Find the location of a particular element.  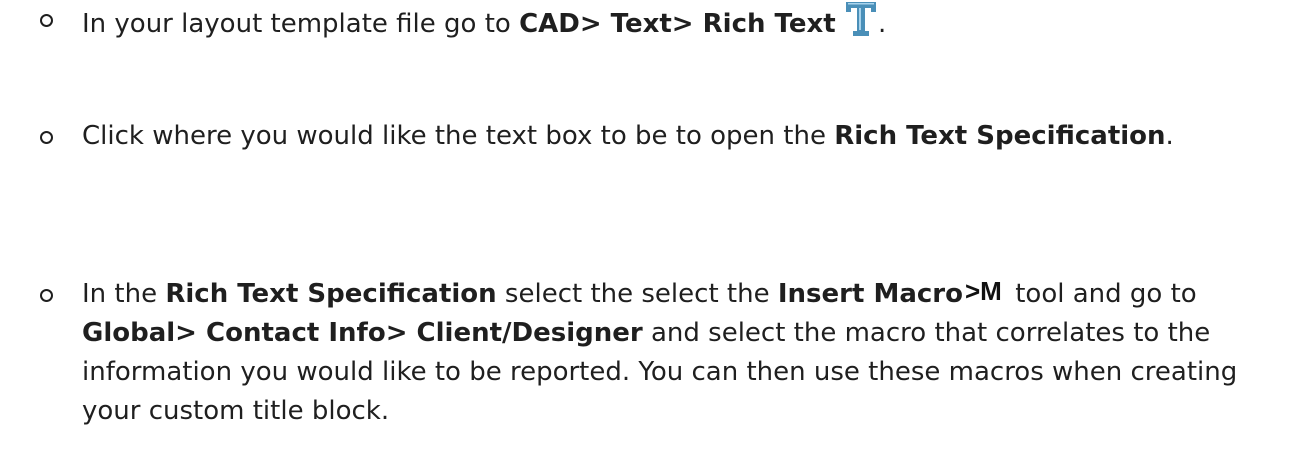

rich-text-t-icon is located at coordinates (861, 19).